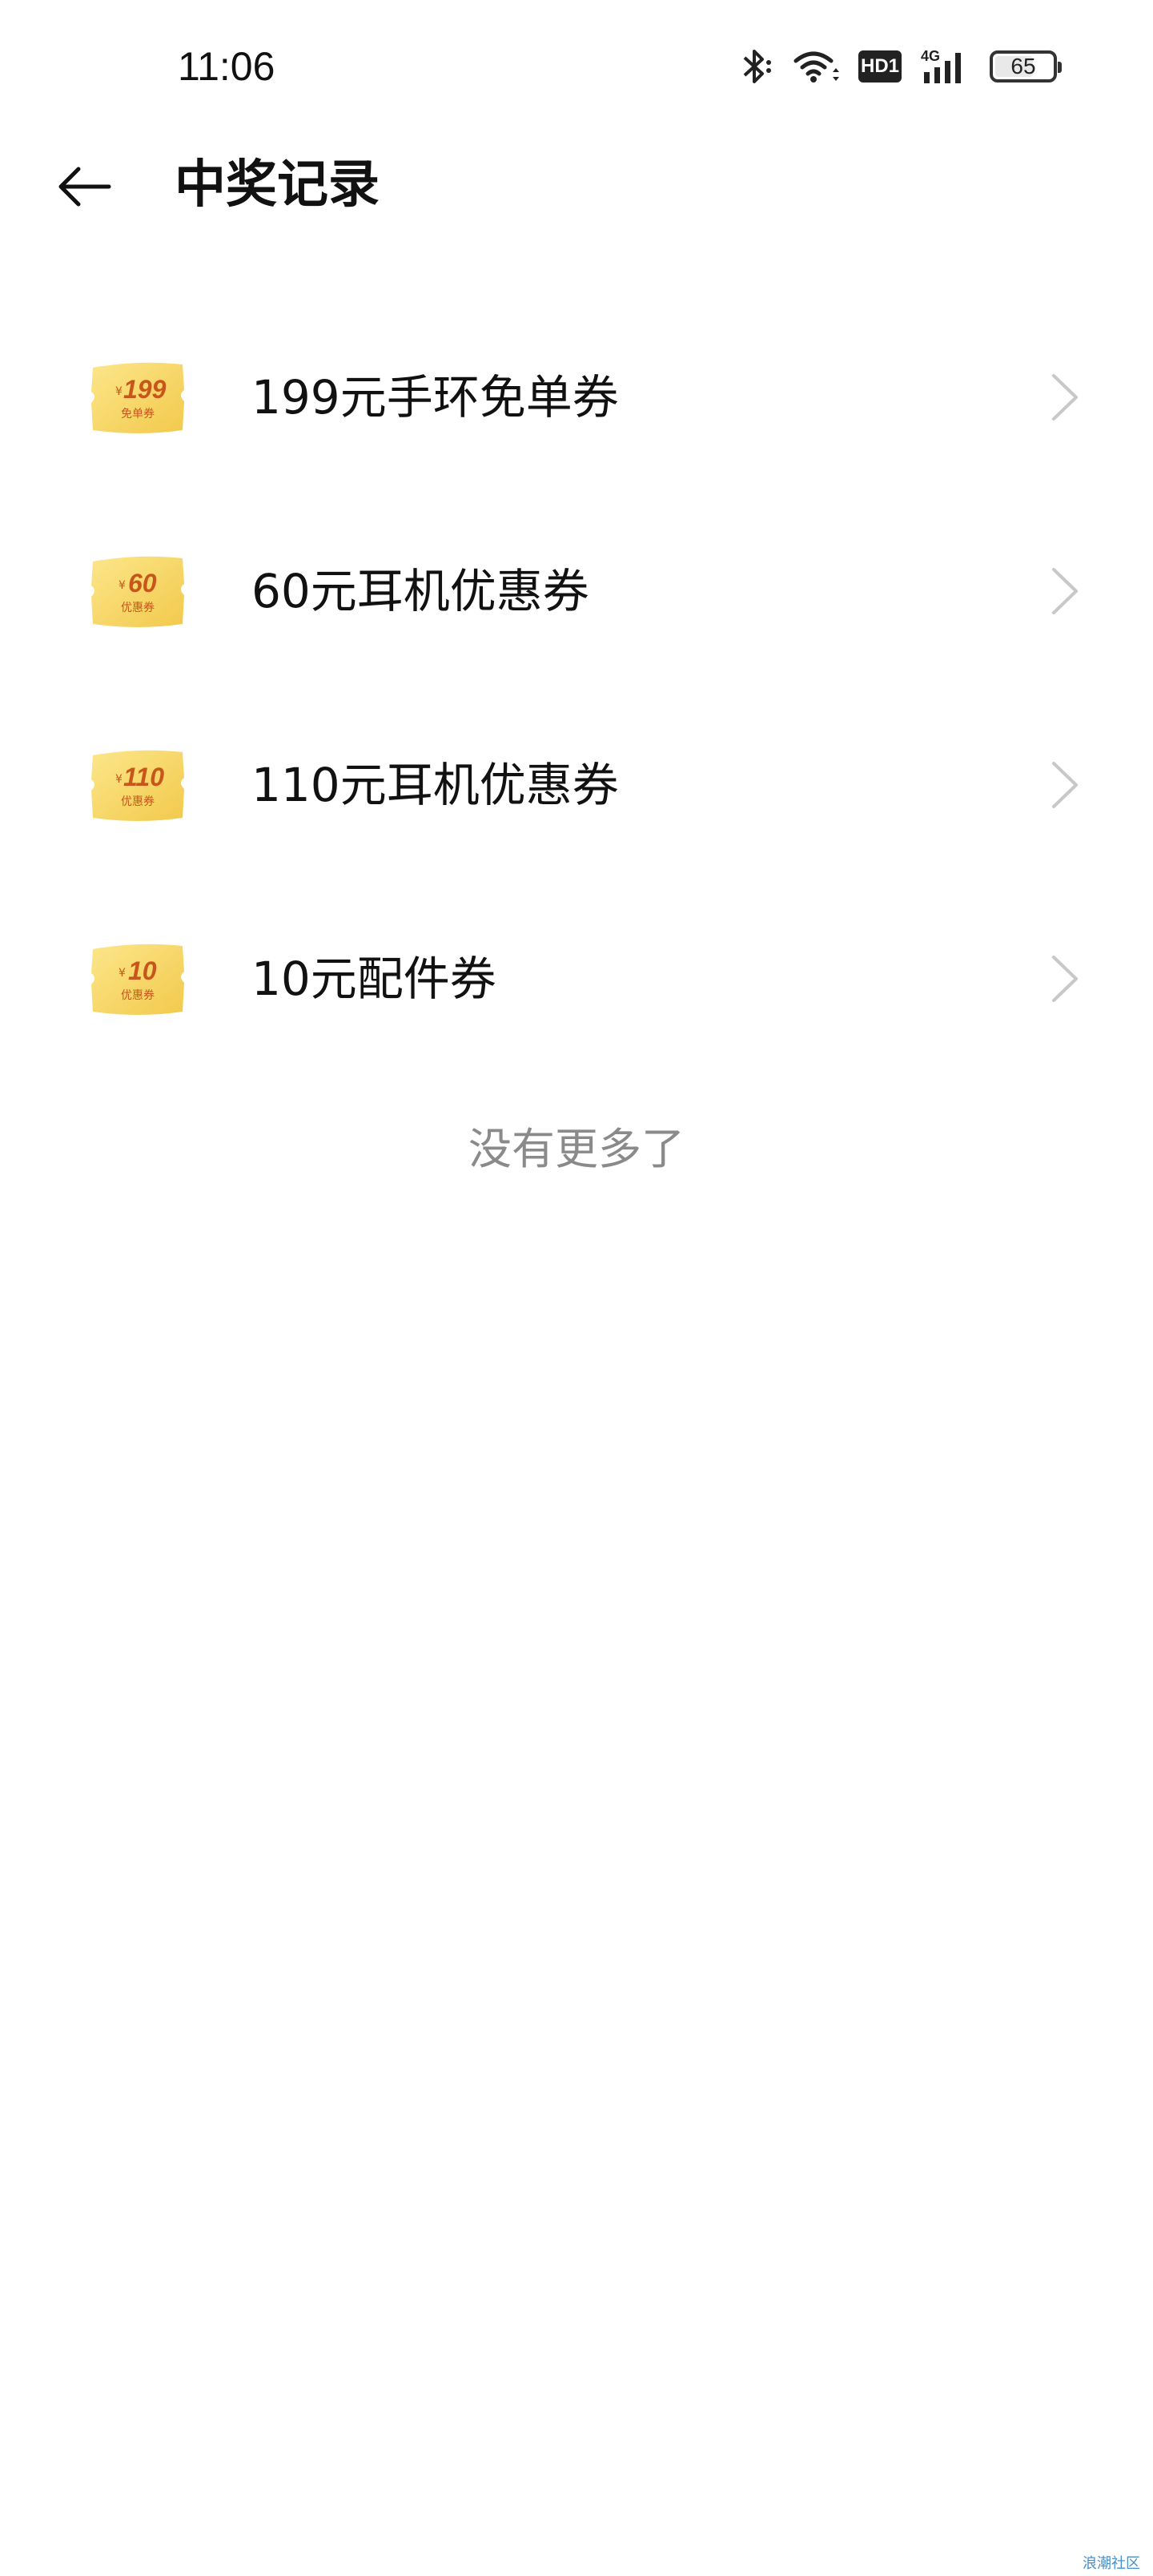  I want to click on list-item: ¥ 110 优惠券 110元耳机优惠券, so click(576, 785).